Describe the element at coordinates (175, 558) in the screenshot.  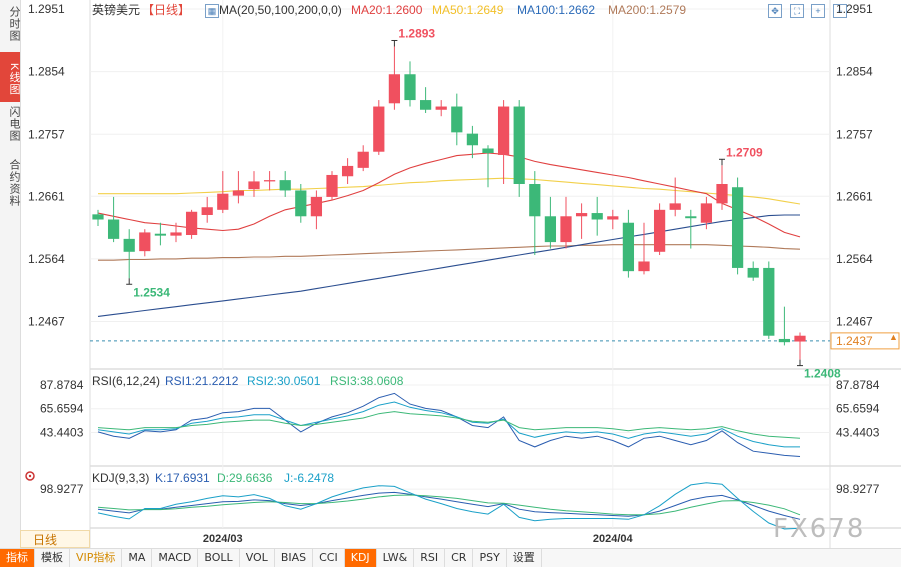
I see `tab-macd: MACD` at that location.